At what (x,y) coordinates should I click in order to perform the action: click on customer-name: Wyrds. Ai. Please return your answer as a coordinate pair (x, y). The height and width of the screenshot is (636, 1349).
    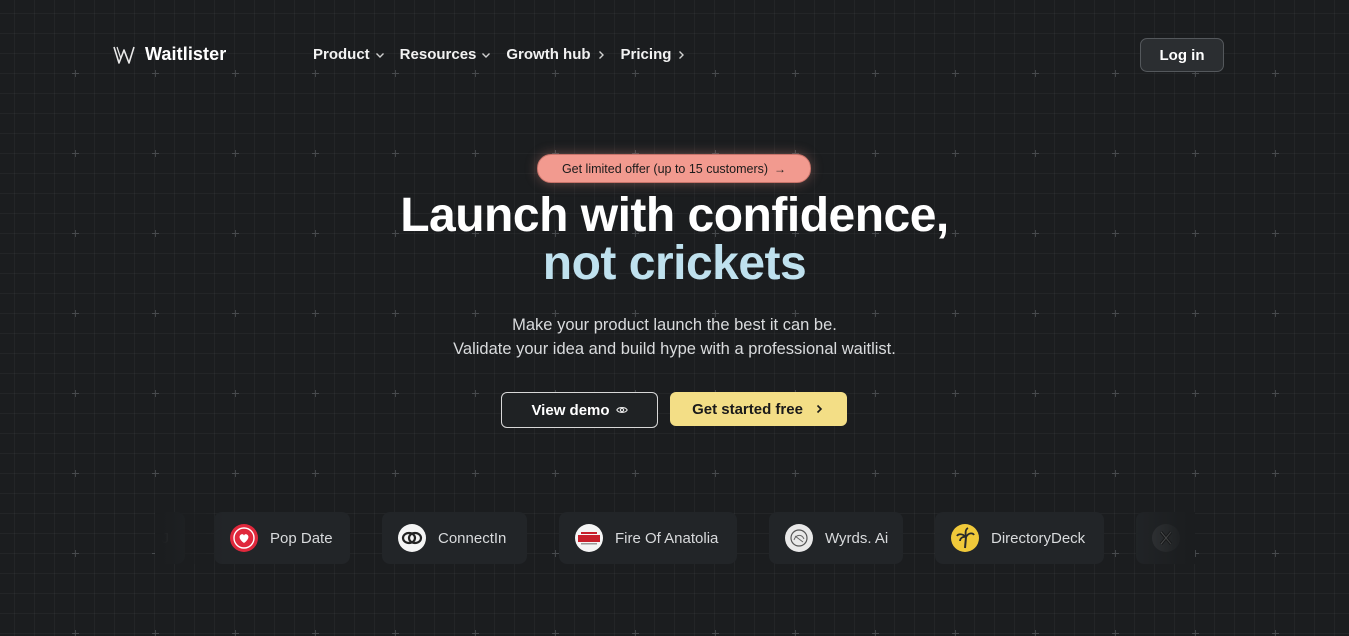
    Looking at the image, I should click on (857, 538).